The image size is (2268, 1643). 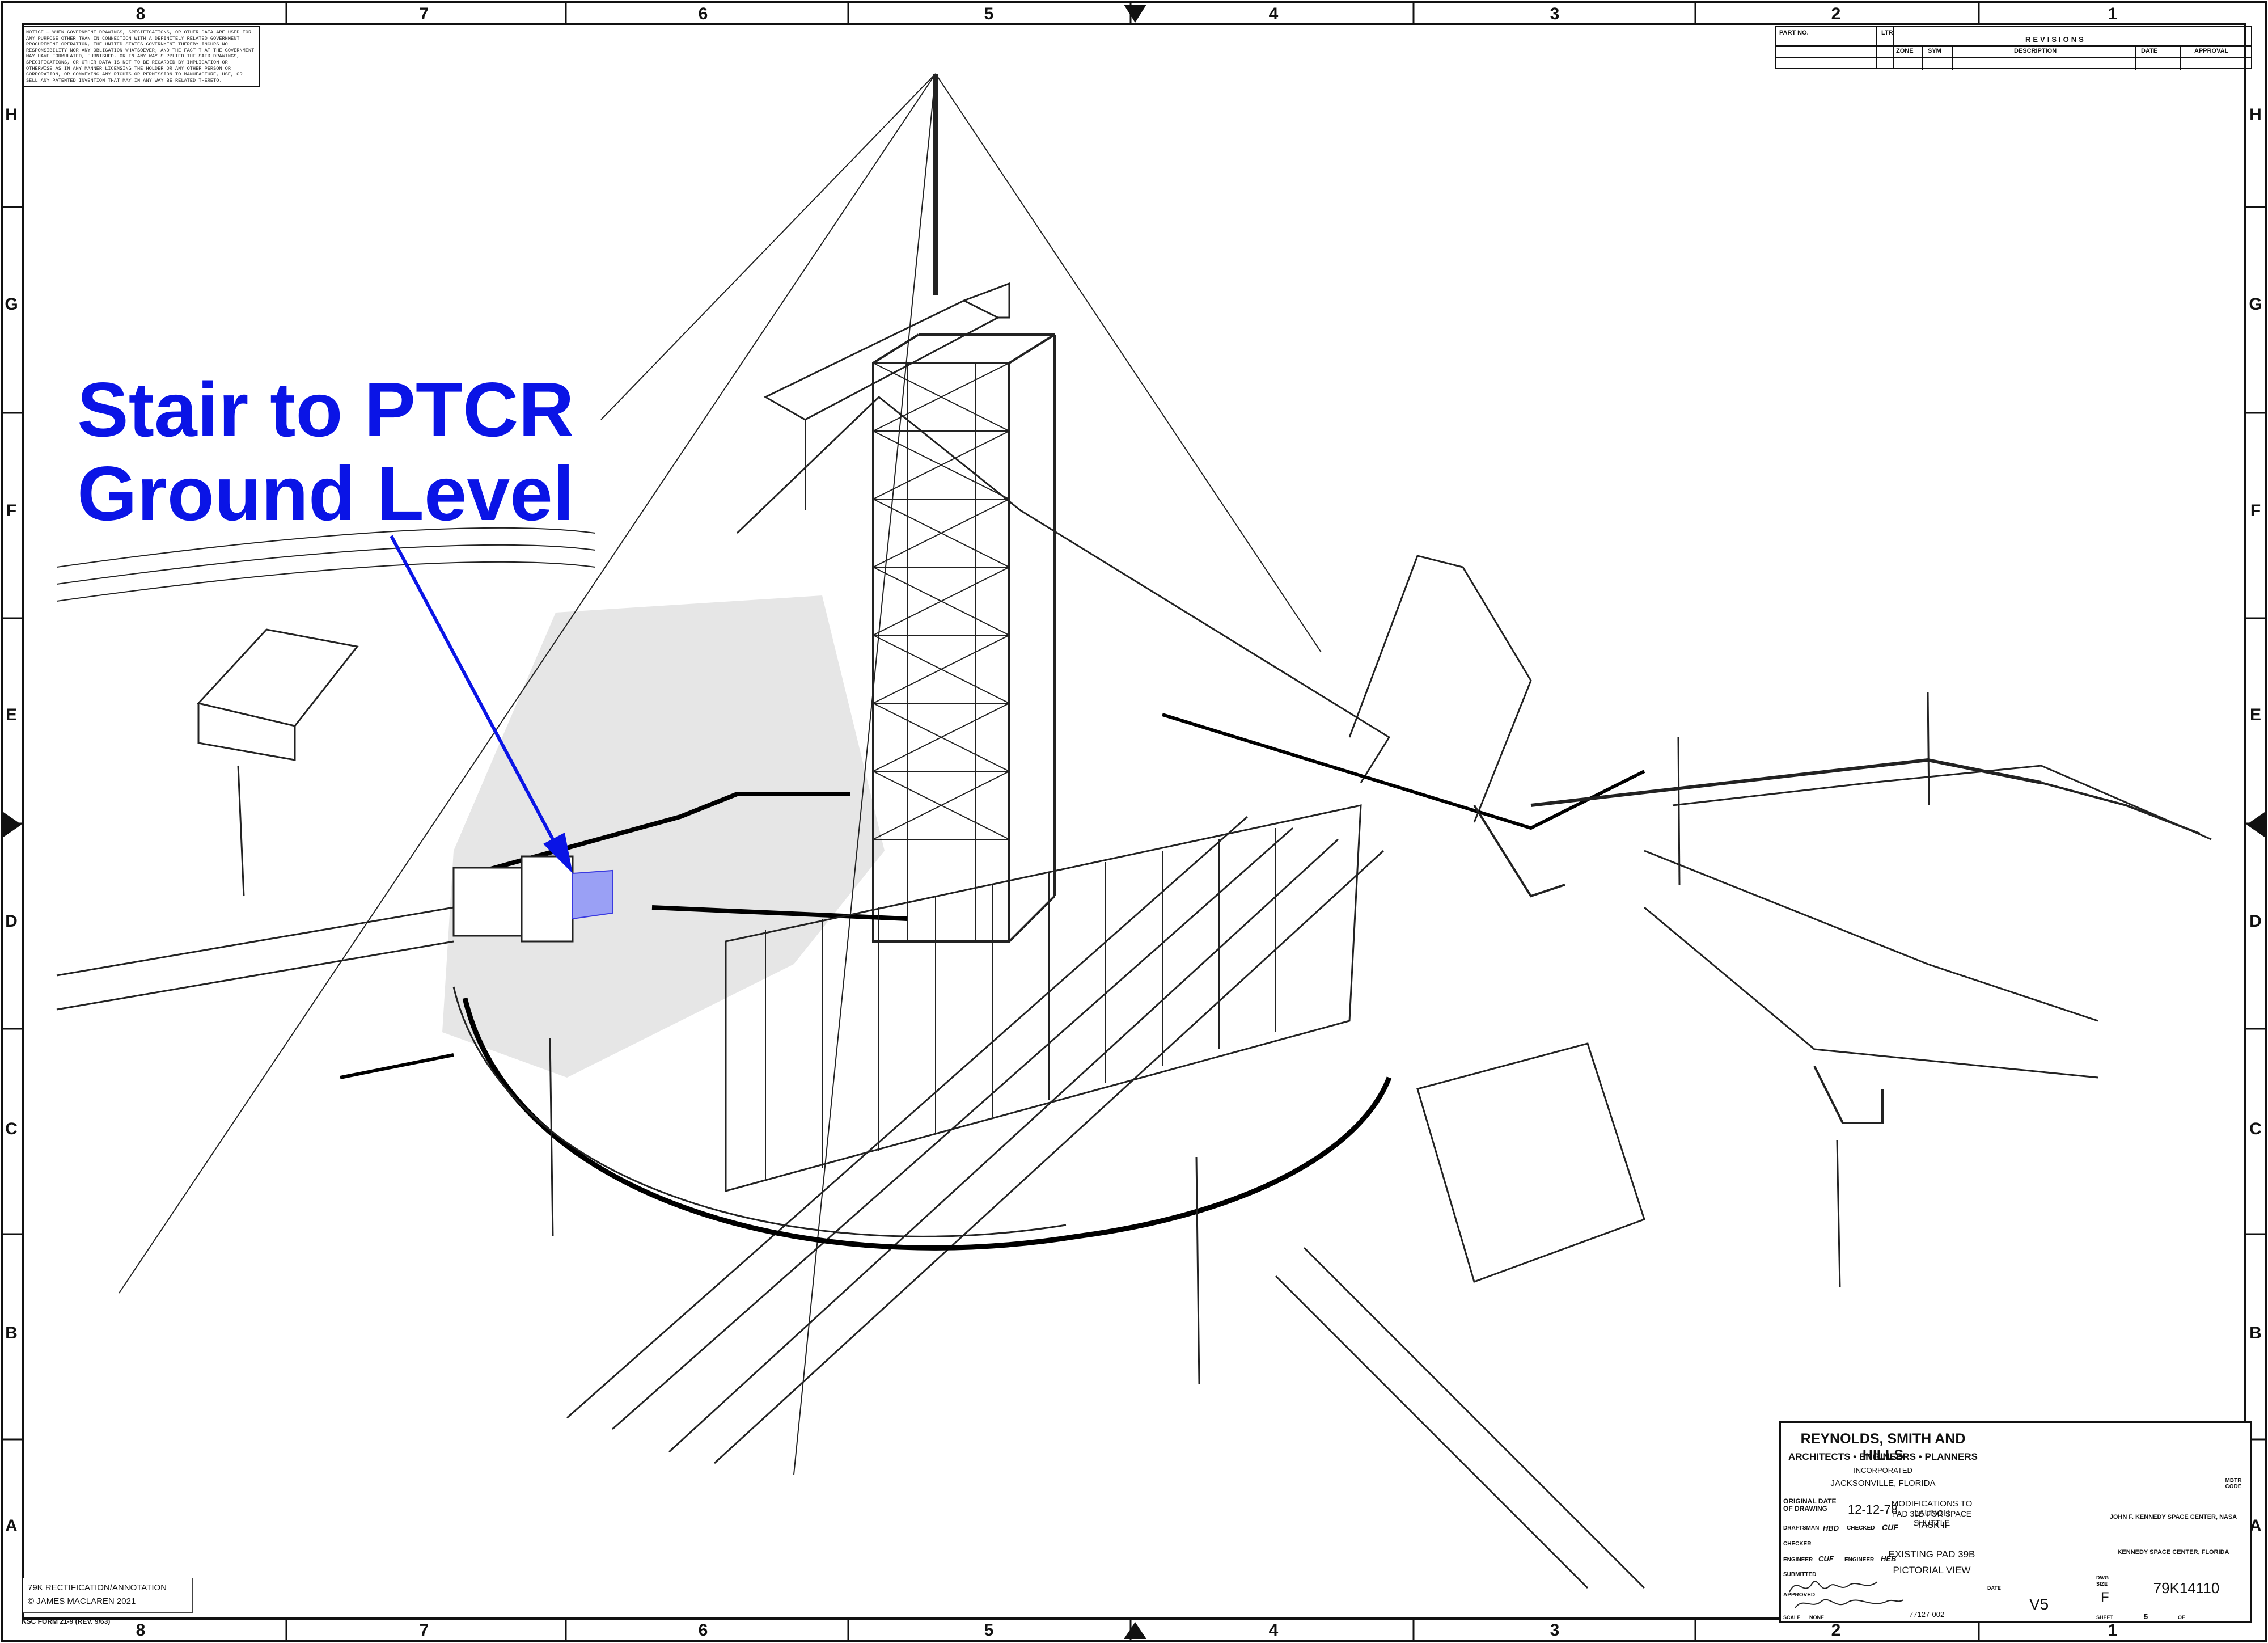 What do you see at coordinates (11, 114) in the screenshot?
I see `grid-row-left-h: H` at bounding box center [11, 114].